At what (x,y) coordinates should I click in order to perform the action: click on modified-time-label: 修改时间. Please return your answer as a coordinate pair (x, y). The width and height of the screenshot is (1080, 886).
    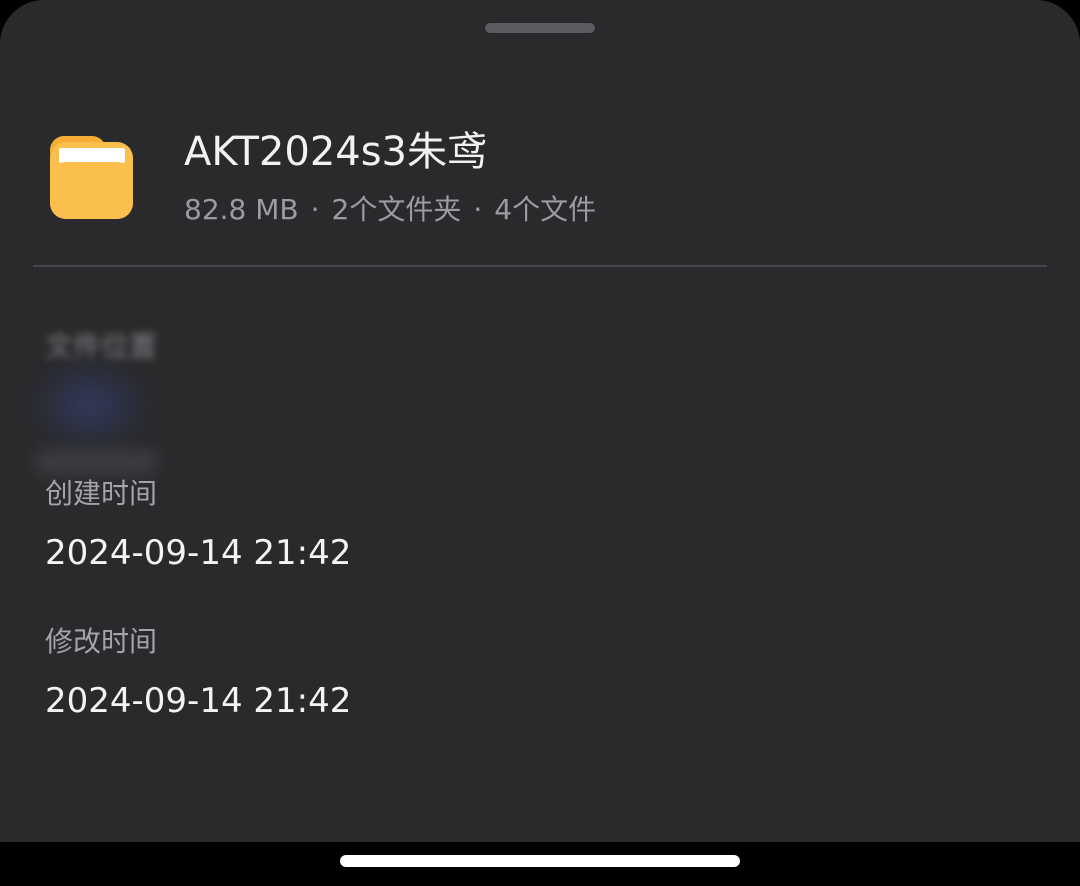
    Looking at the image, I should click on (101, 641).